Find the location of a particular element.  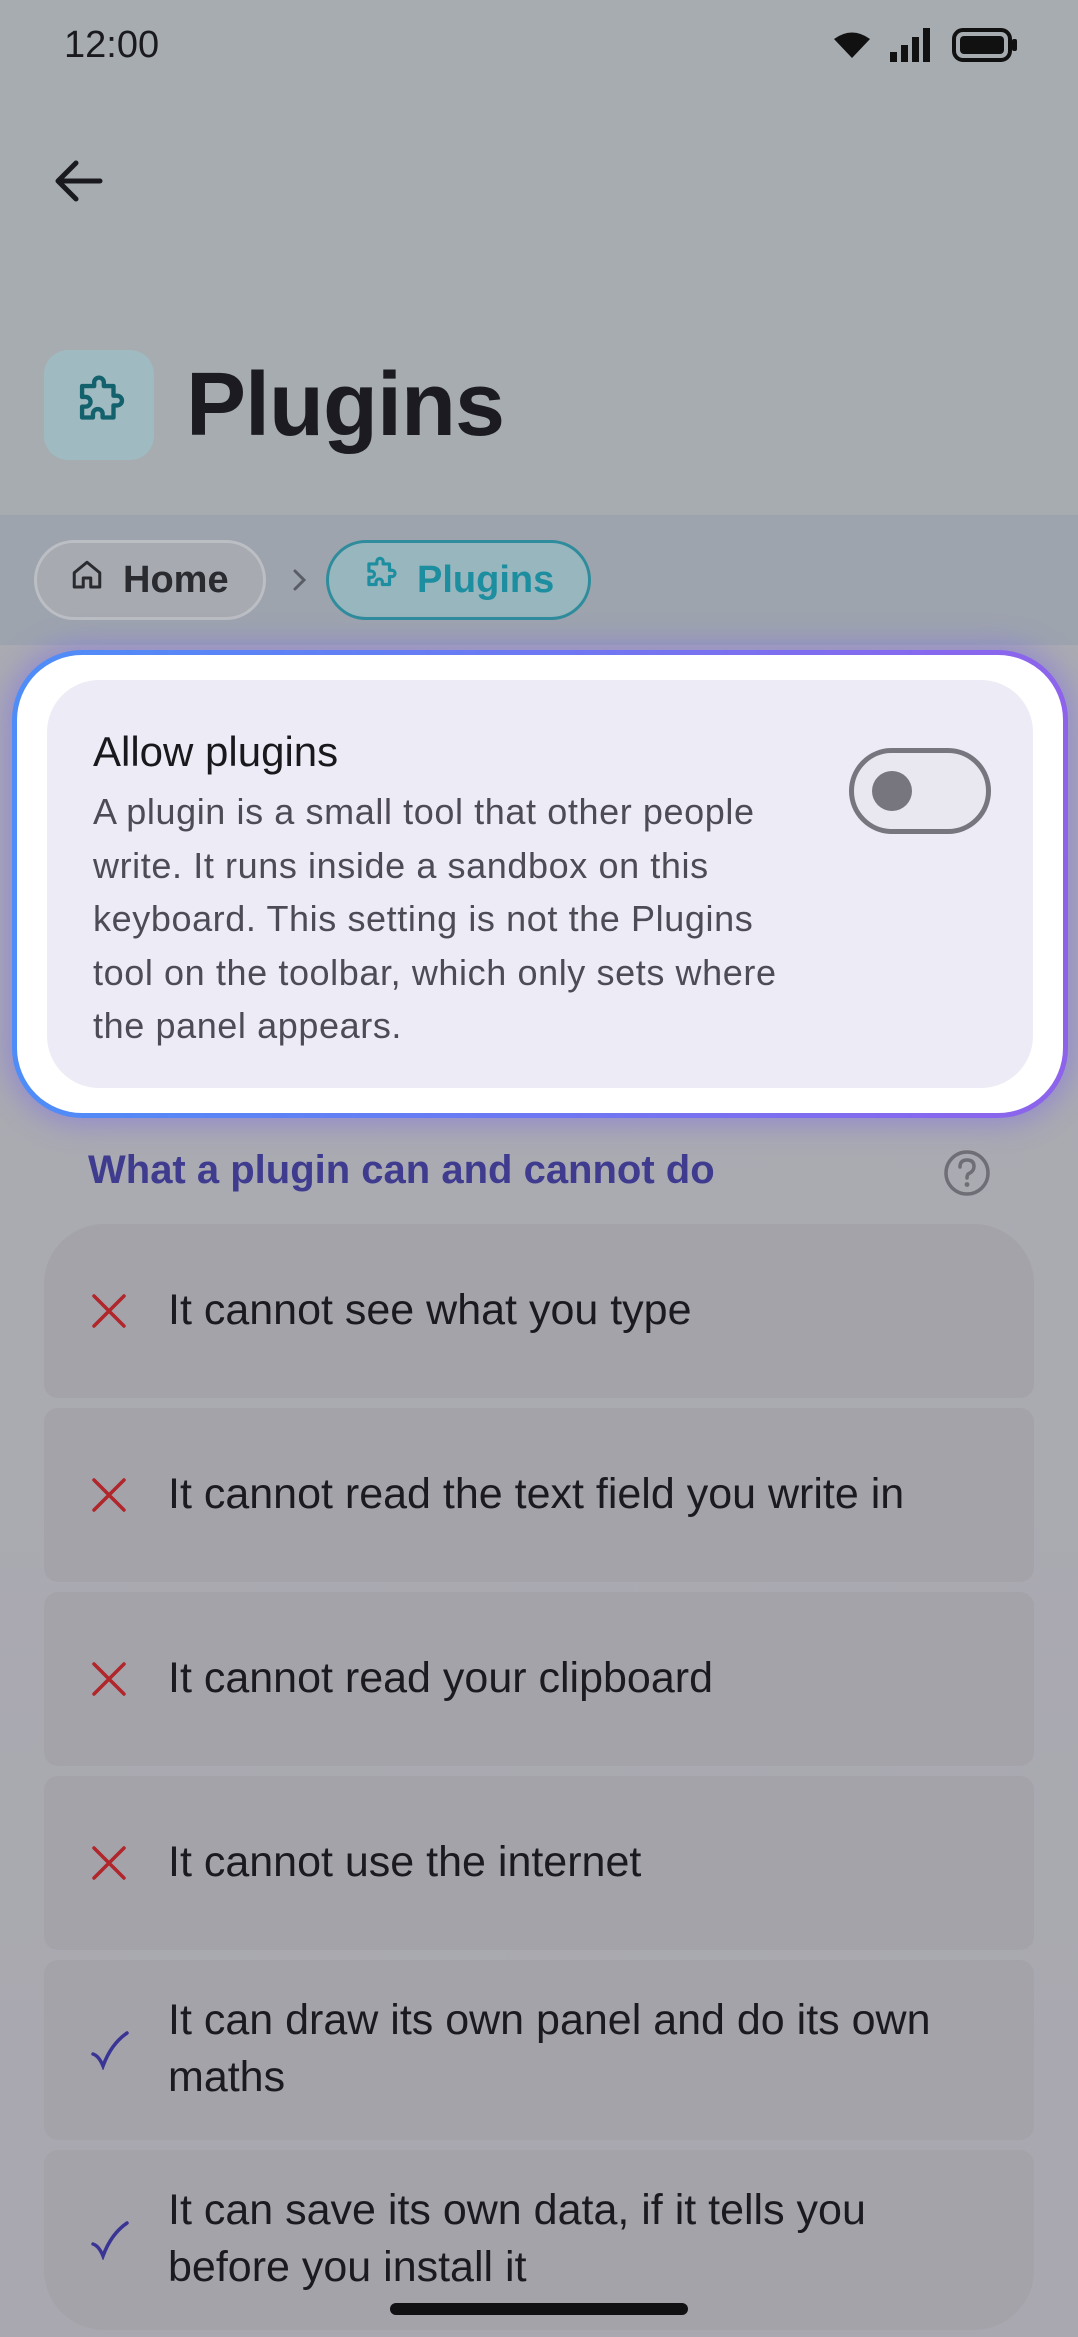

signal-icon is located at coordinates (912, 47).